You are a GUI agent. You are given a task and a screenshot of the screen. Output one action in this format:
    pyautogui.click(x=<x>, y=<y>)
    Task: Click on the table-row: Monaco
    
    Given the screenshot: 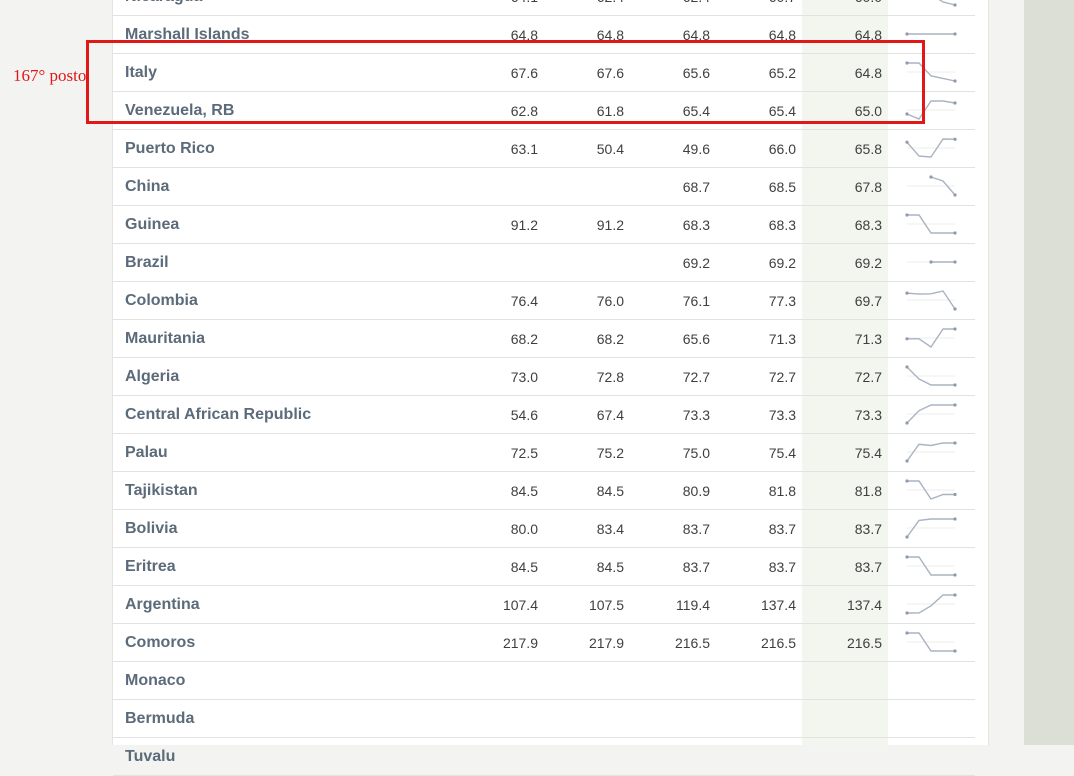 What is the action you would take?
    pyautogui.click(x=544, y=681)
    